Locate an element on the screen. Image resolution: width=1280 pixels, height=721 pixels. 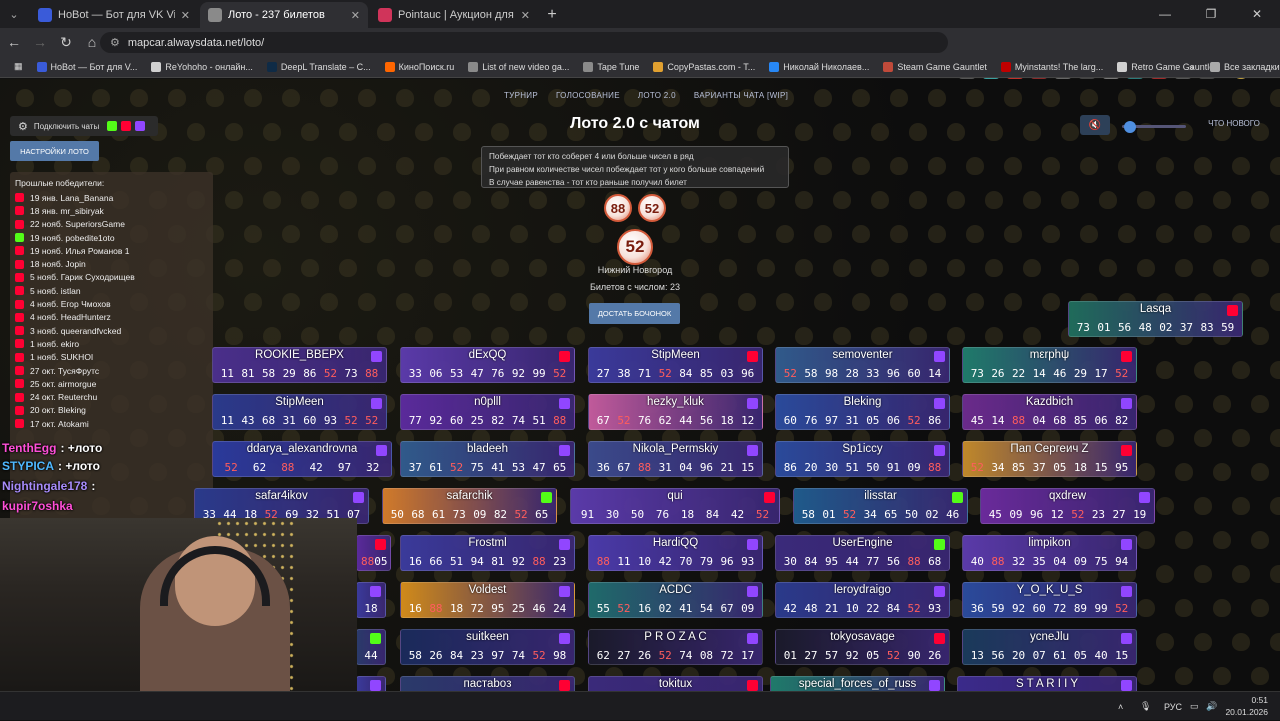
nav-loto: ЛОТО 2.0 is located at coordinates (657, 95).